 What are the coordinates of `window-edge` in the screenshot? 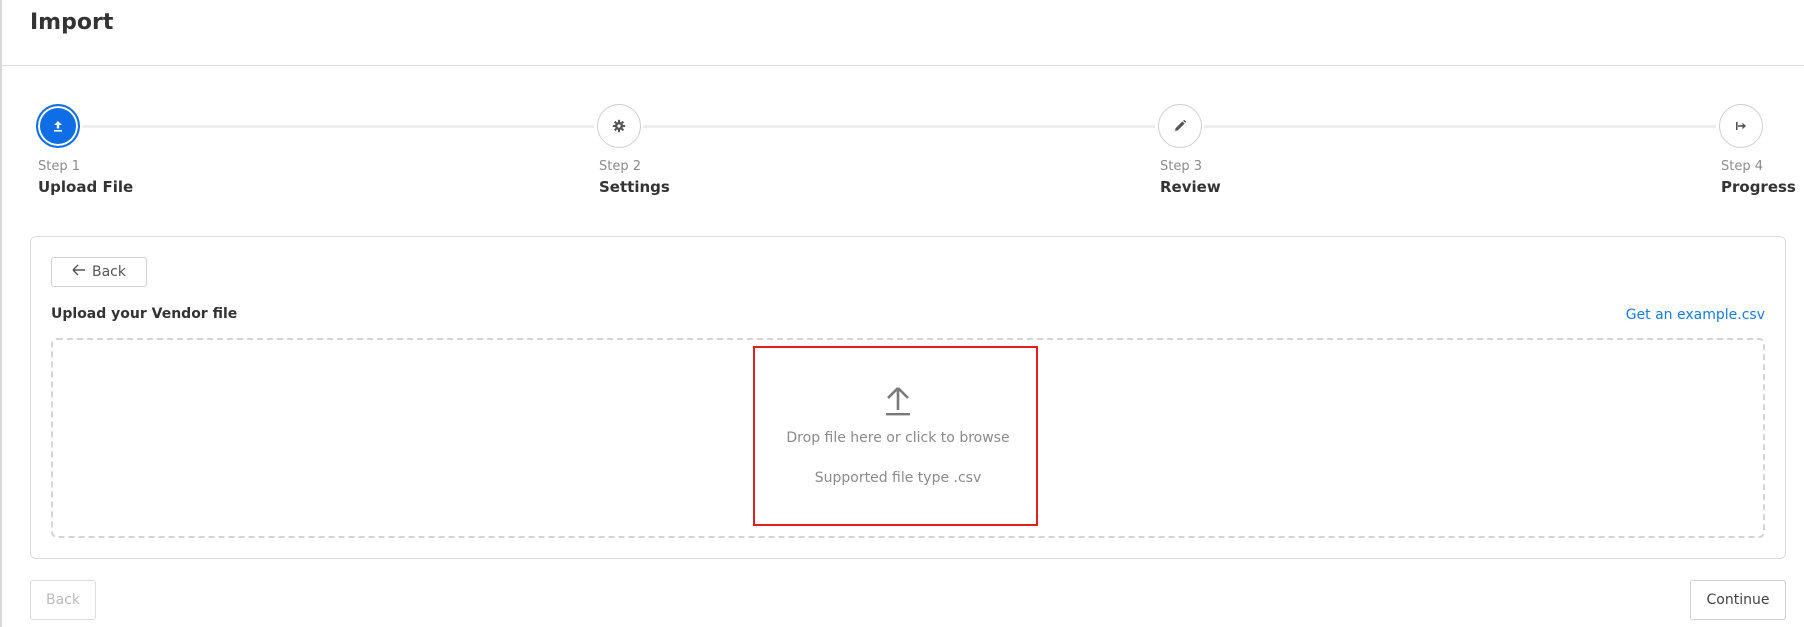 It's located at (1, 313).